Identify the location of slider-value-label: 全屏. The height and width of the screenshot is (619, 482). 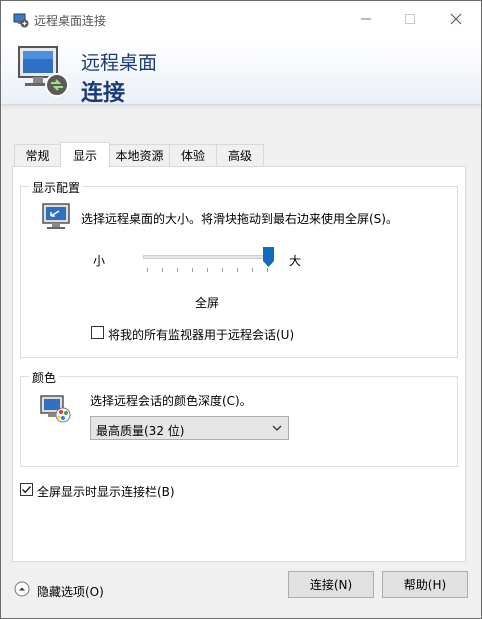
(207, 303).